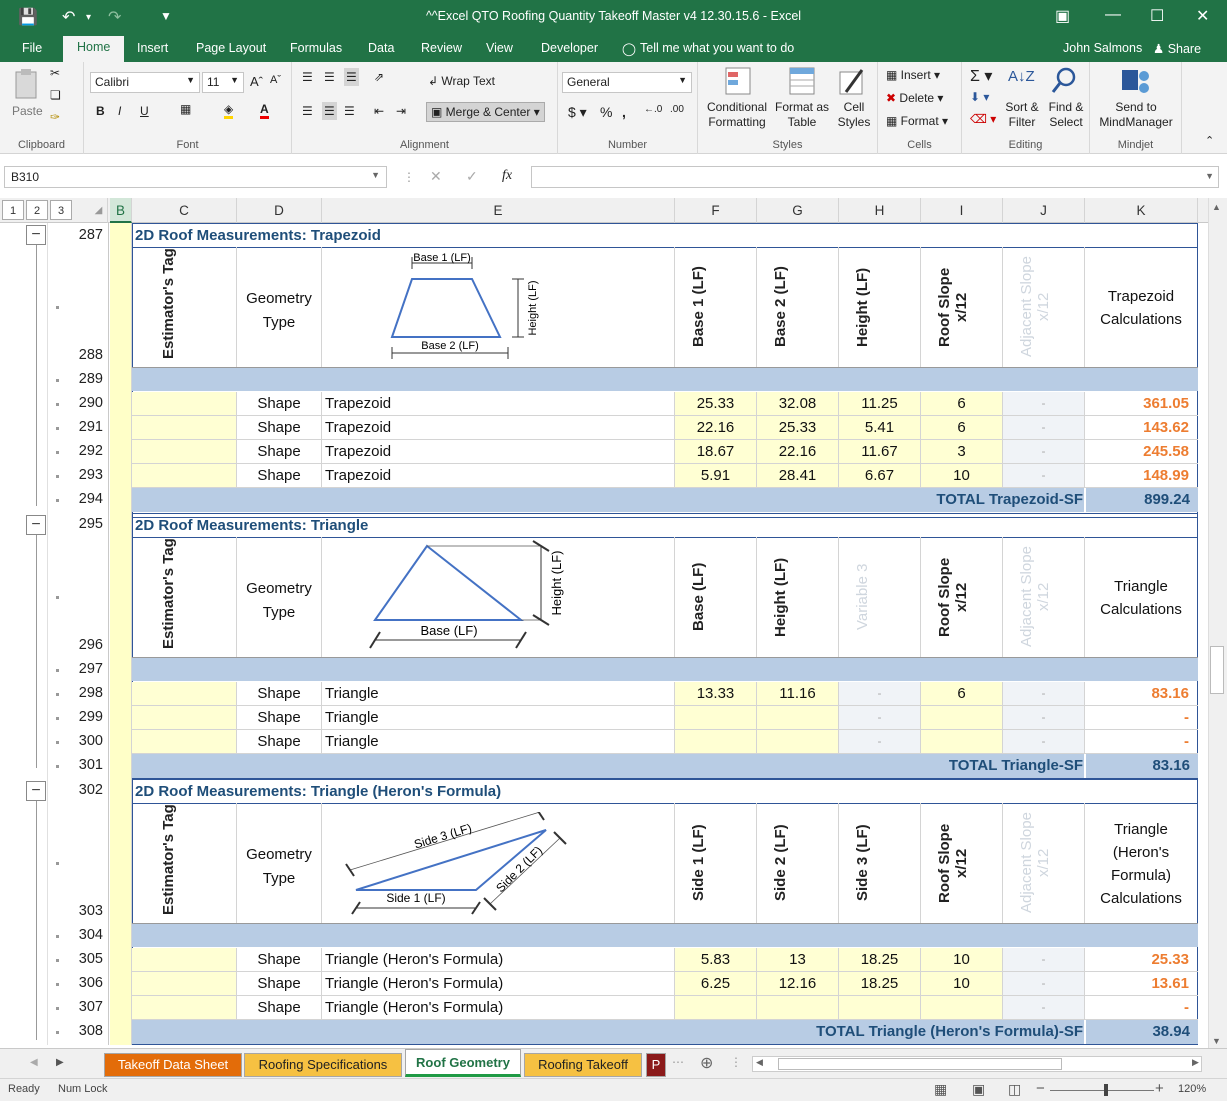  What do you see at coordinates (78, 1007) in the screenshot?
I see `row-header: 307` at bounding box center [78, 1007].